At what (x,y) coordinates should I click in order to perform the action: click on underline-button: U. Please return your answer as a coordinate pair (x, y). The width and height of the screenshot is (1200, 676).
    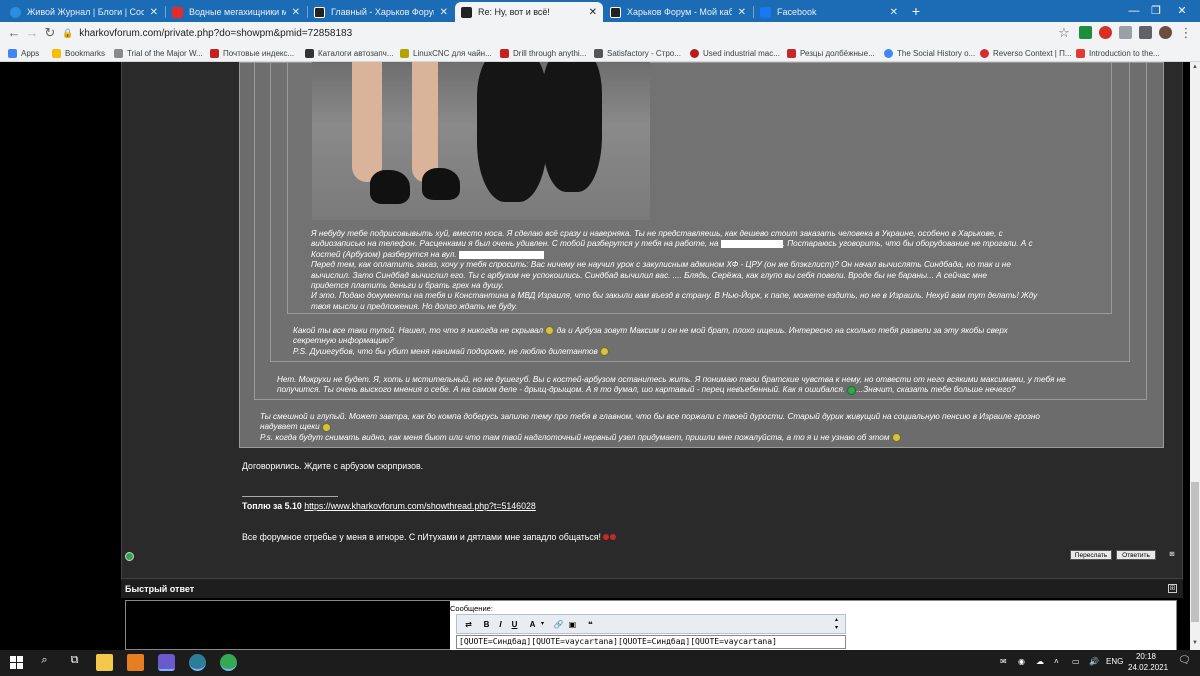
    Looking at the image, I should click on (514, 624).